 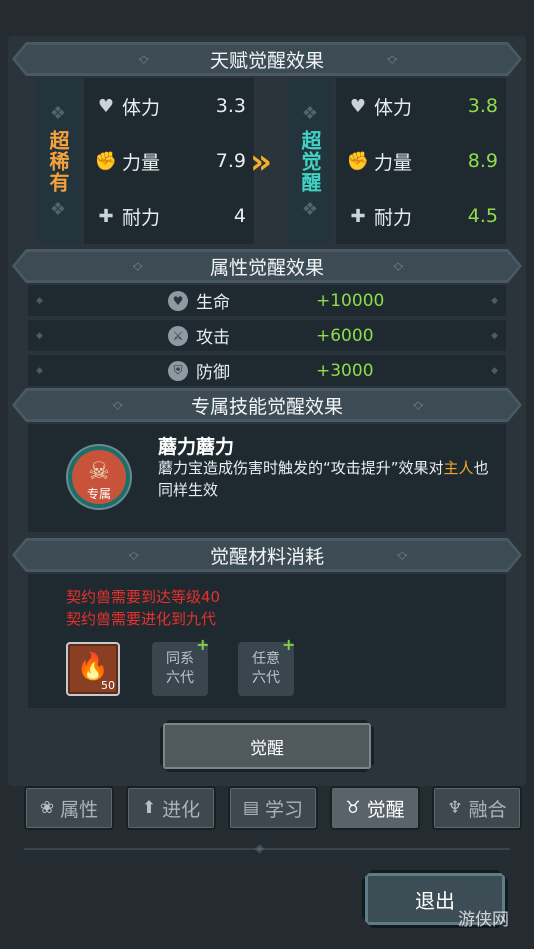 I want to click on slot-label: 同系 六代, so click(x=180, y=668).